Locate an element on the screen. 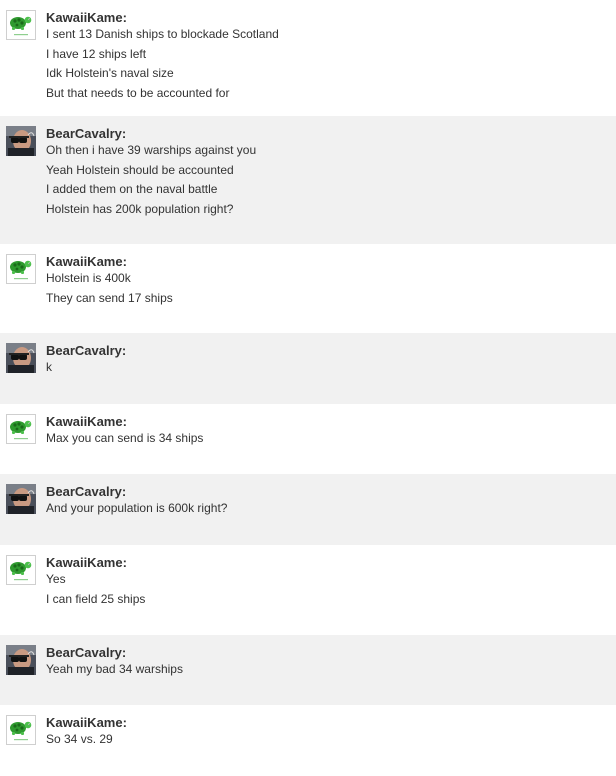 The height and width of the screenshot is (776, 616). message-text: I added them on the naval battle is located at coordinates (132, 189).